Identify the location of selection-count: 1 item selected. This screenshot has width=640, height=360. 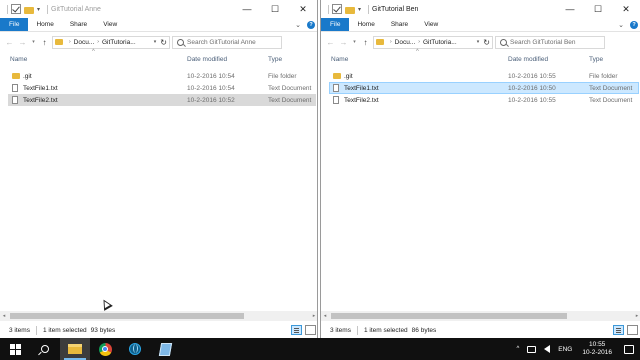
(385, 330).